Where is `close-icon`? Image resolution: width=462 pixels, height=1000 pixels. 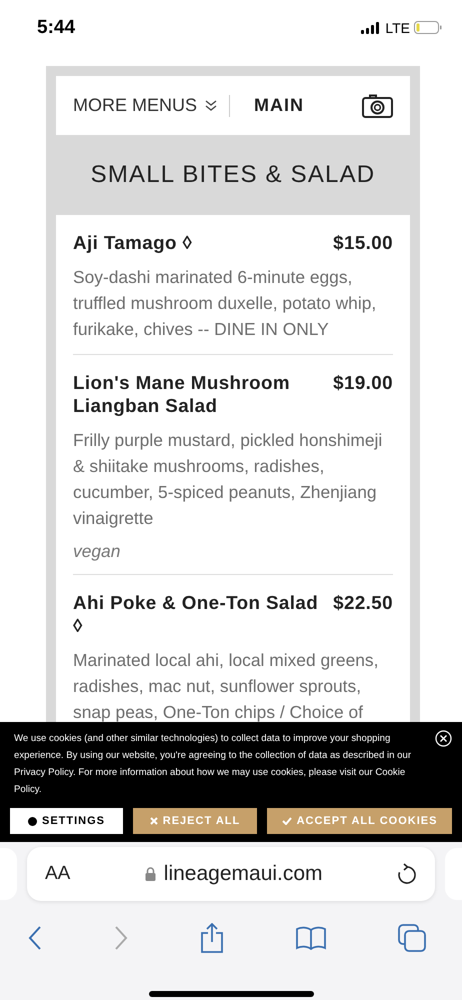
close-icon is located at coordinates (443, 738).